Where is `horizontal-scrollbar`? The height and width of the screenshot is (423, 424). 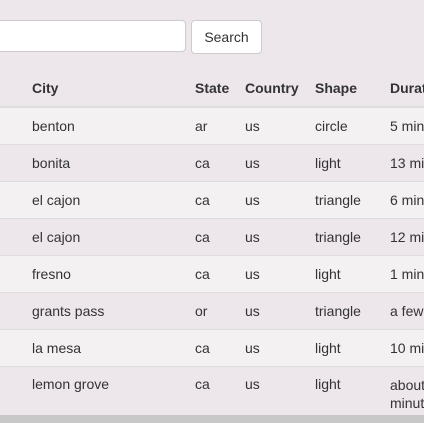 horizontal-scrollbar is located at coordinates (212, 419).